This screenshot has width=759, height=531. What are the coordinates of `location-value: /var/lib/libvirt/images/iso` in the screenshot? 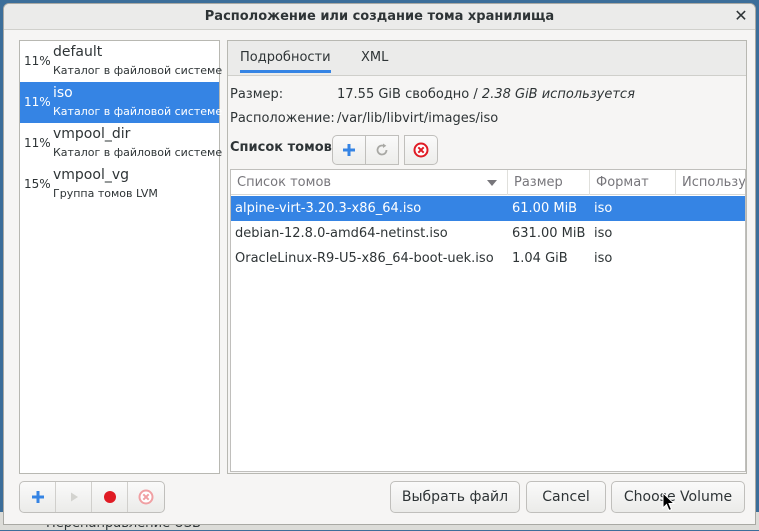 It's located at (418, 118).